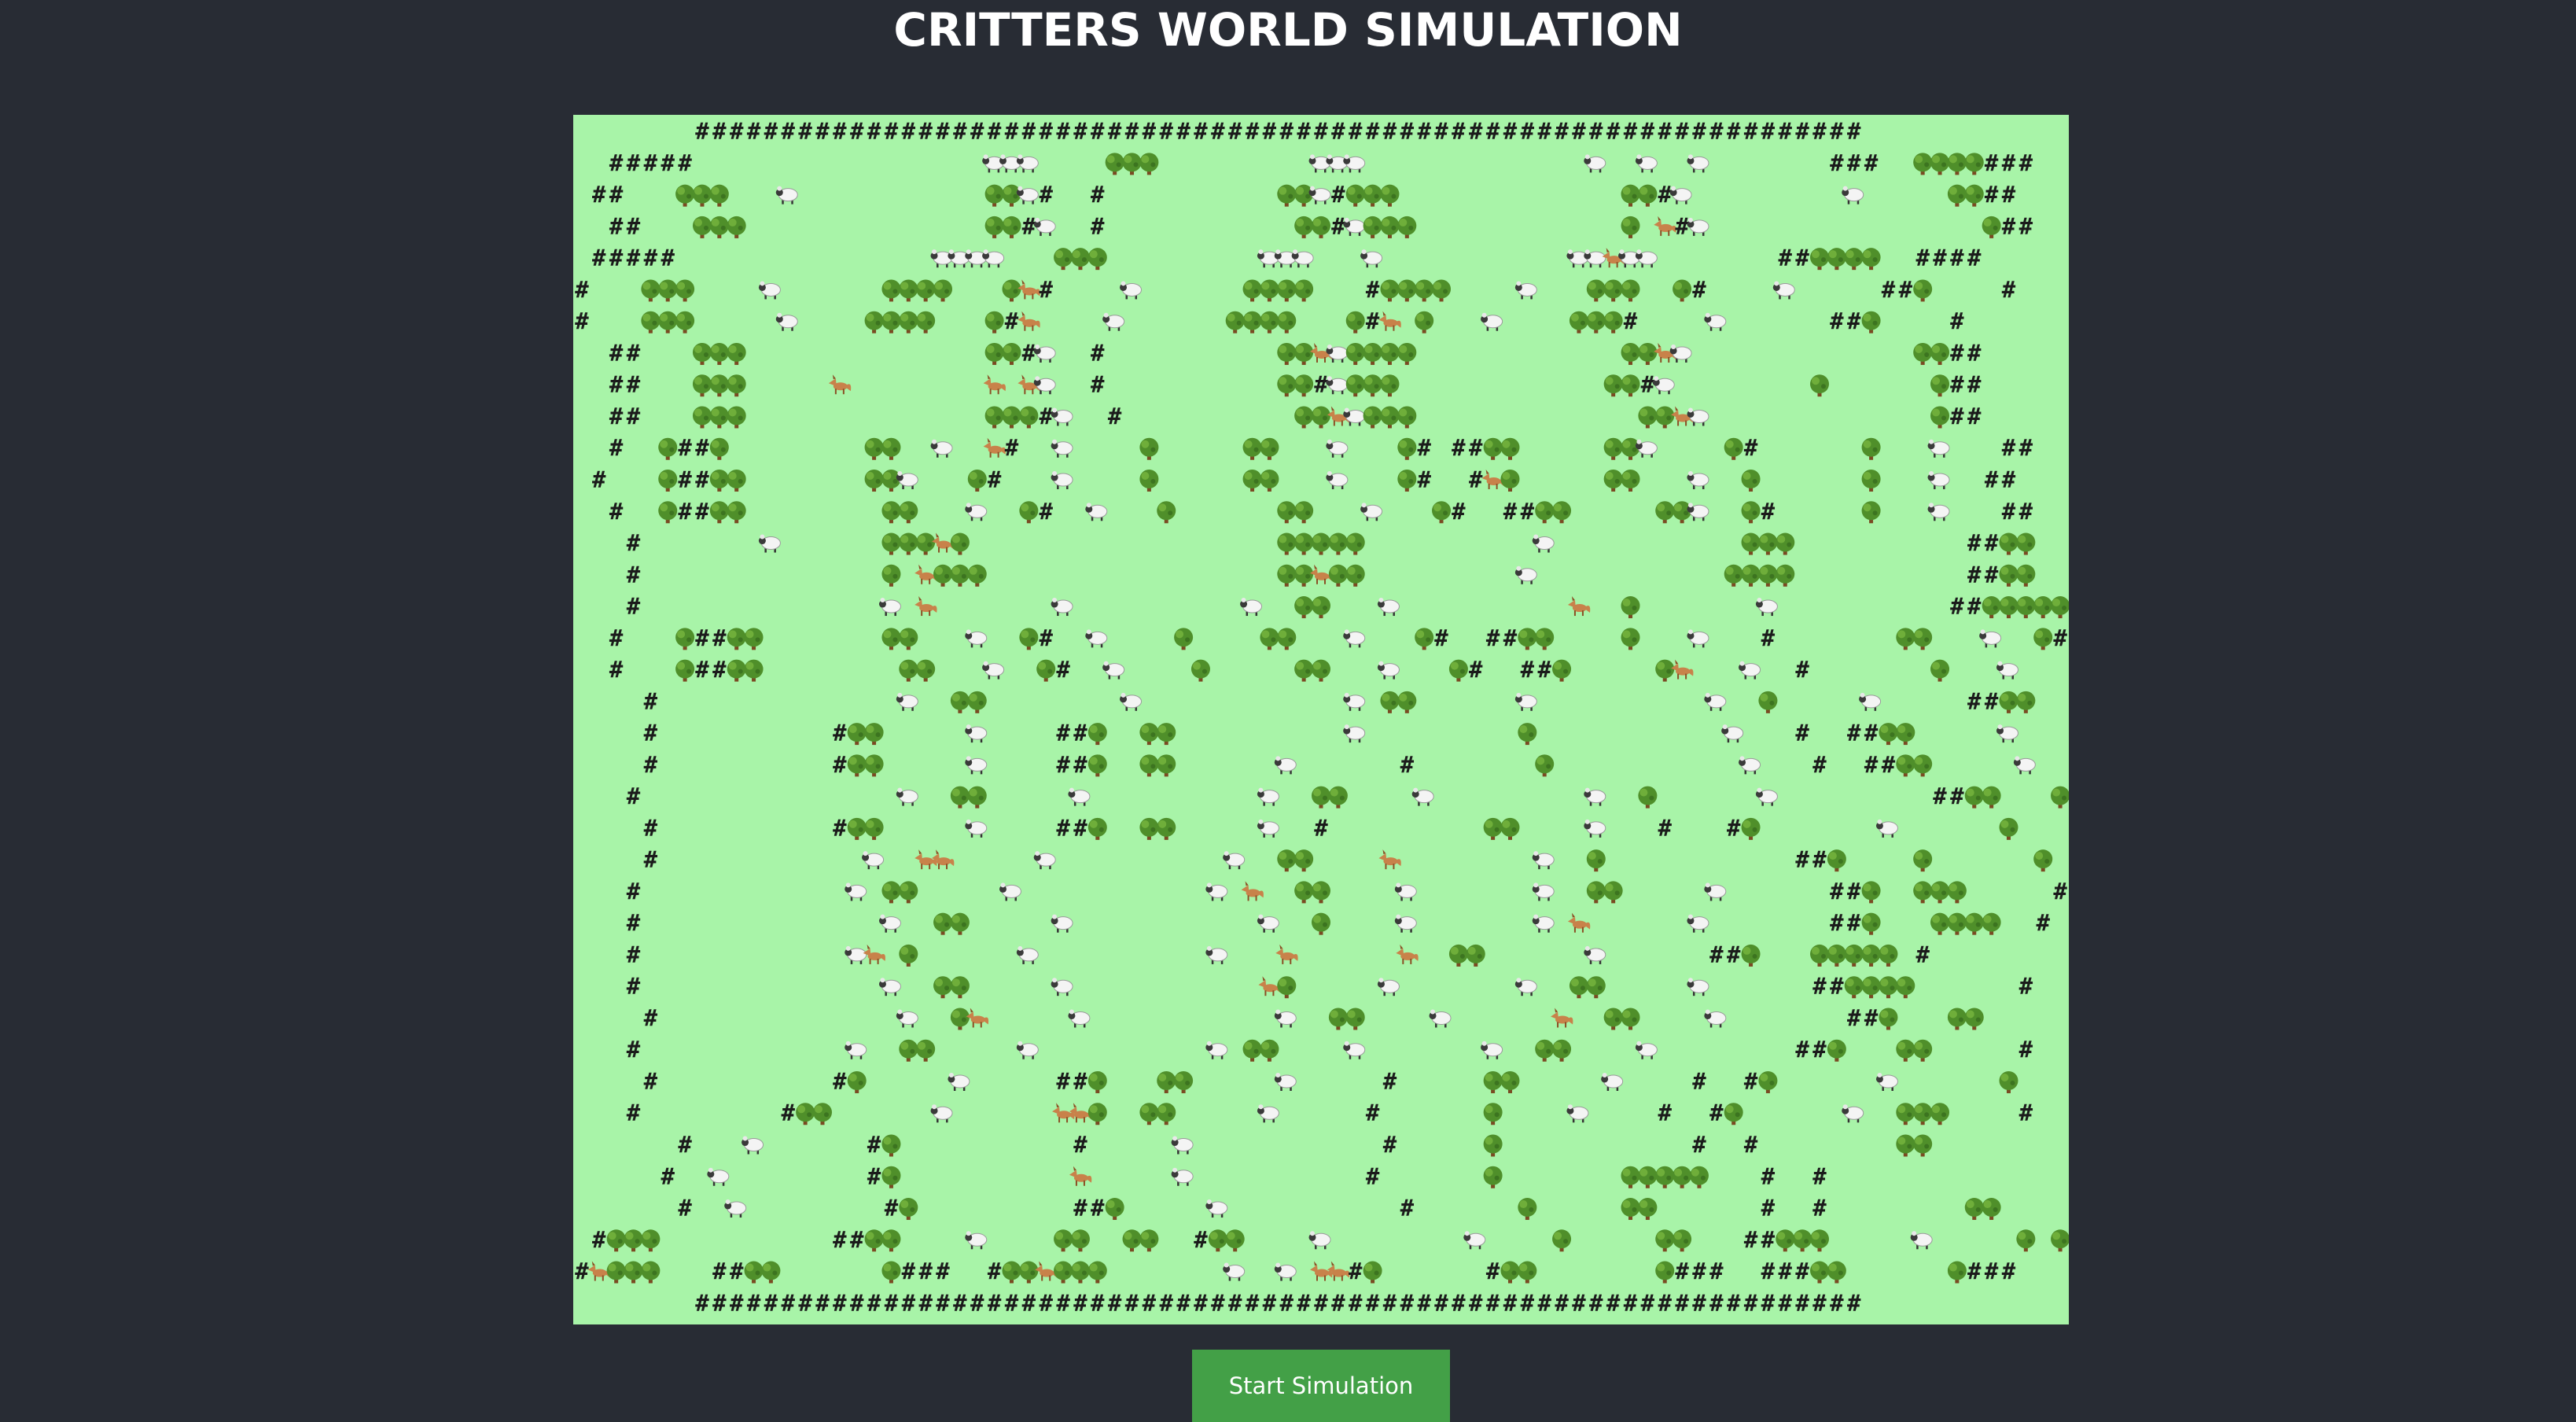 The height and width of the screenshot is (1422, 2576). What do you see at coordinates (840, 384) in the screenshot?
I see `fox-icon` at bounding box center [840, 384].